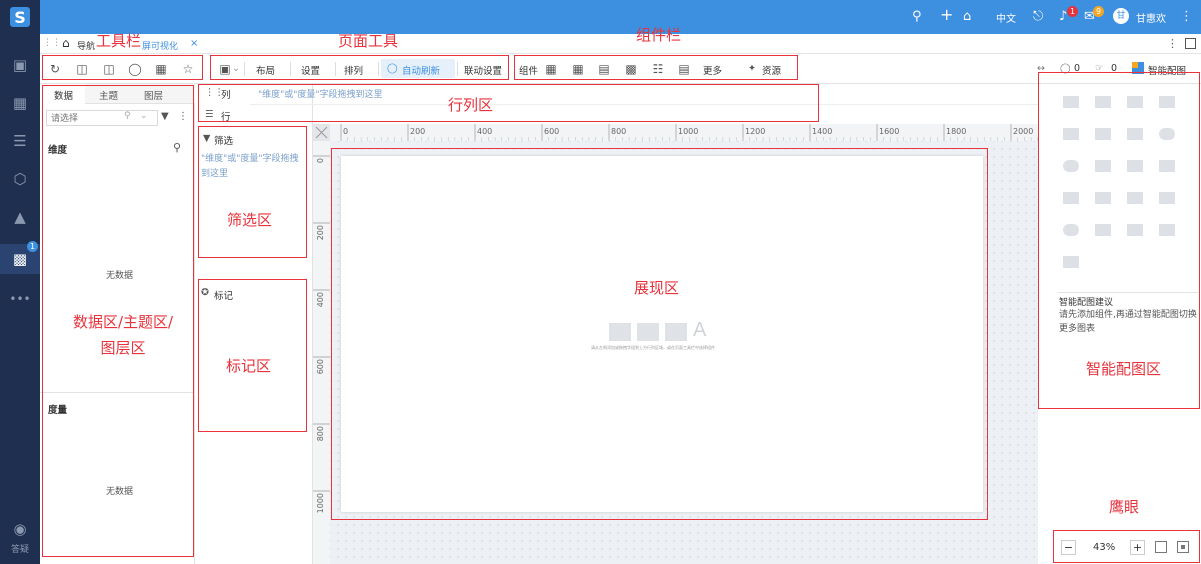  What do you see at coordinates (250, 167) in the screenshot?
I see `filter-drop-hint: "维度"或"度量"字段拖拽到这里` at bounding box center [250, 167].